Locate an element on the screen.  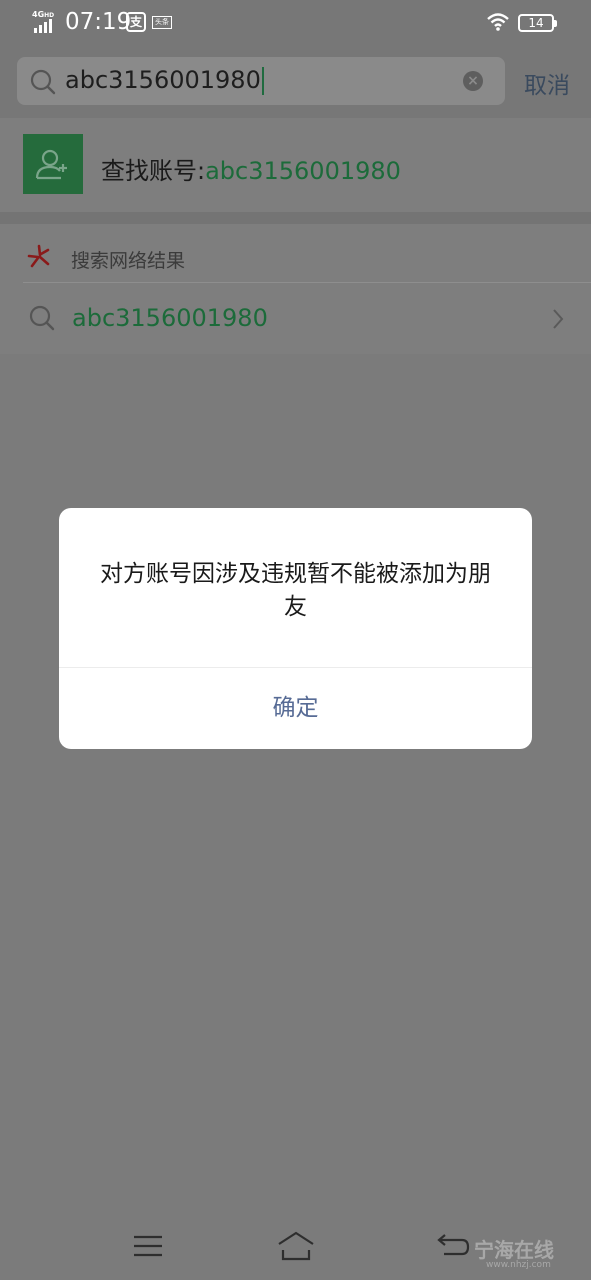
search-header: abc3156001980 × 取消 is located at coordinates (295, 82).